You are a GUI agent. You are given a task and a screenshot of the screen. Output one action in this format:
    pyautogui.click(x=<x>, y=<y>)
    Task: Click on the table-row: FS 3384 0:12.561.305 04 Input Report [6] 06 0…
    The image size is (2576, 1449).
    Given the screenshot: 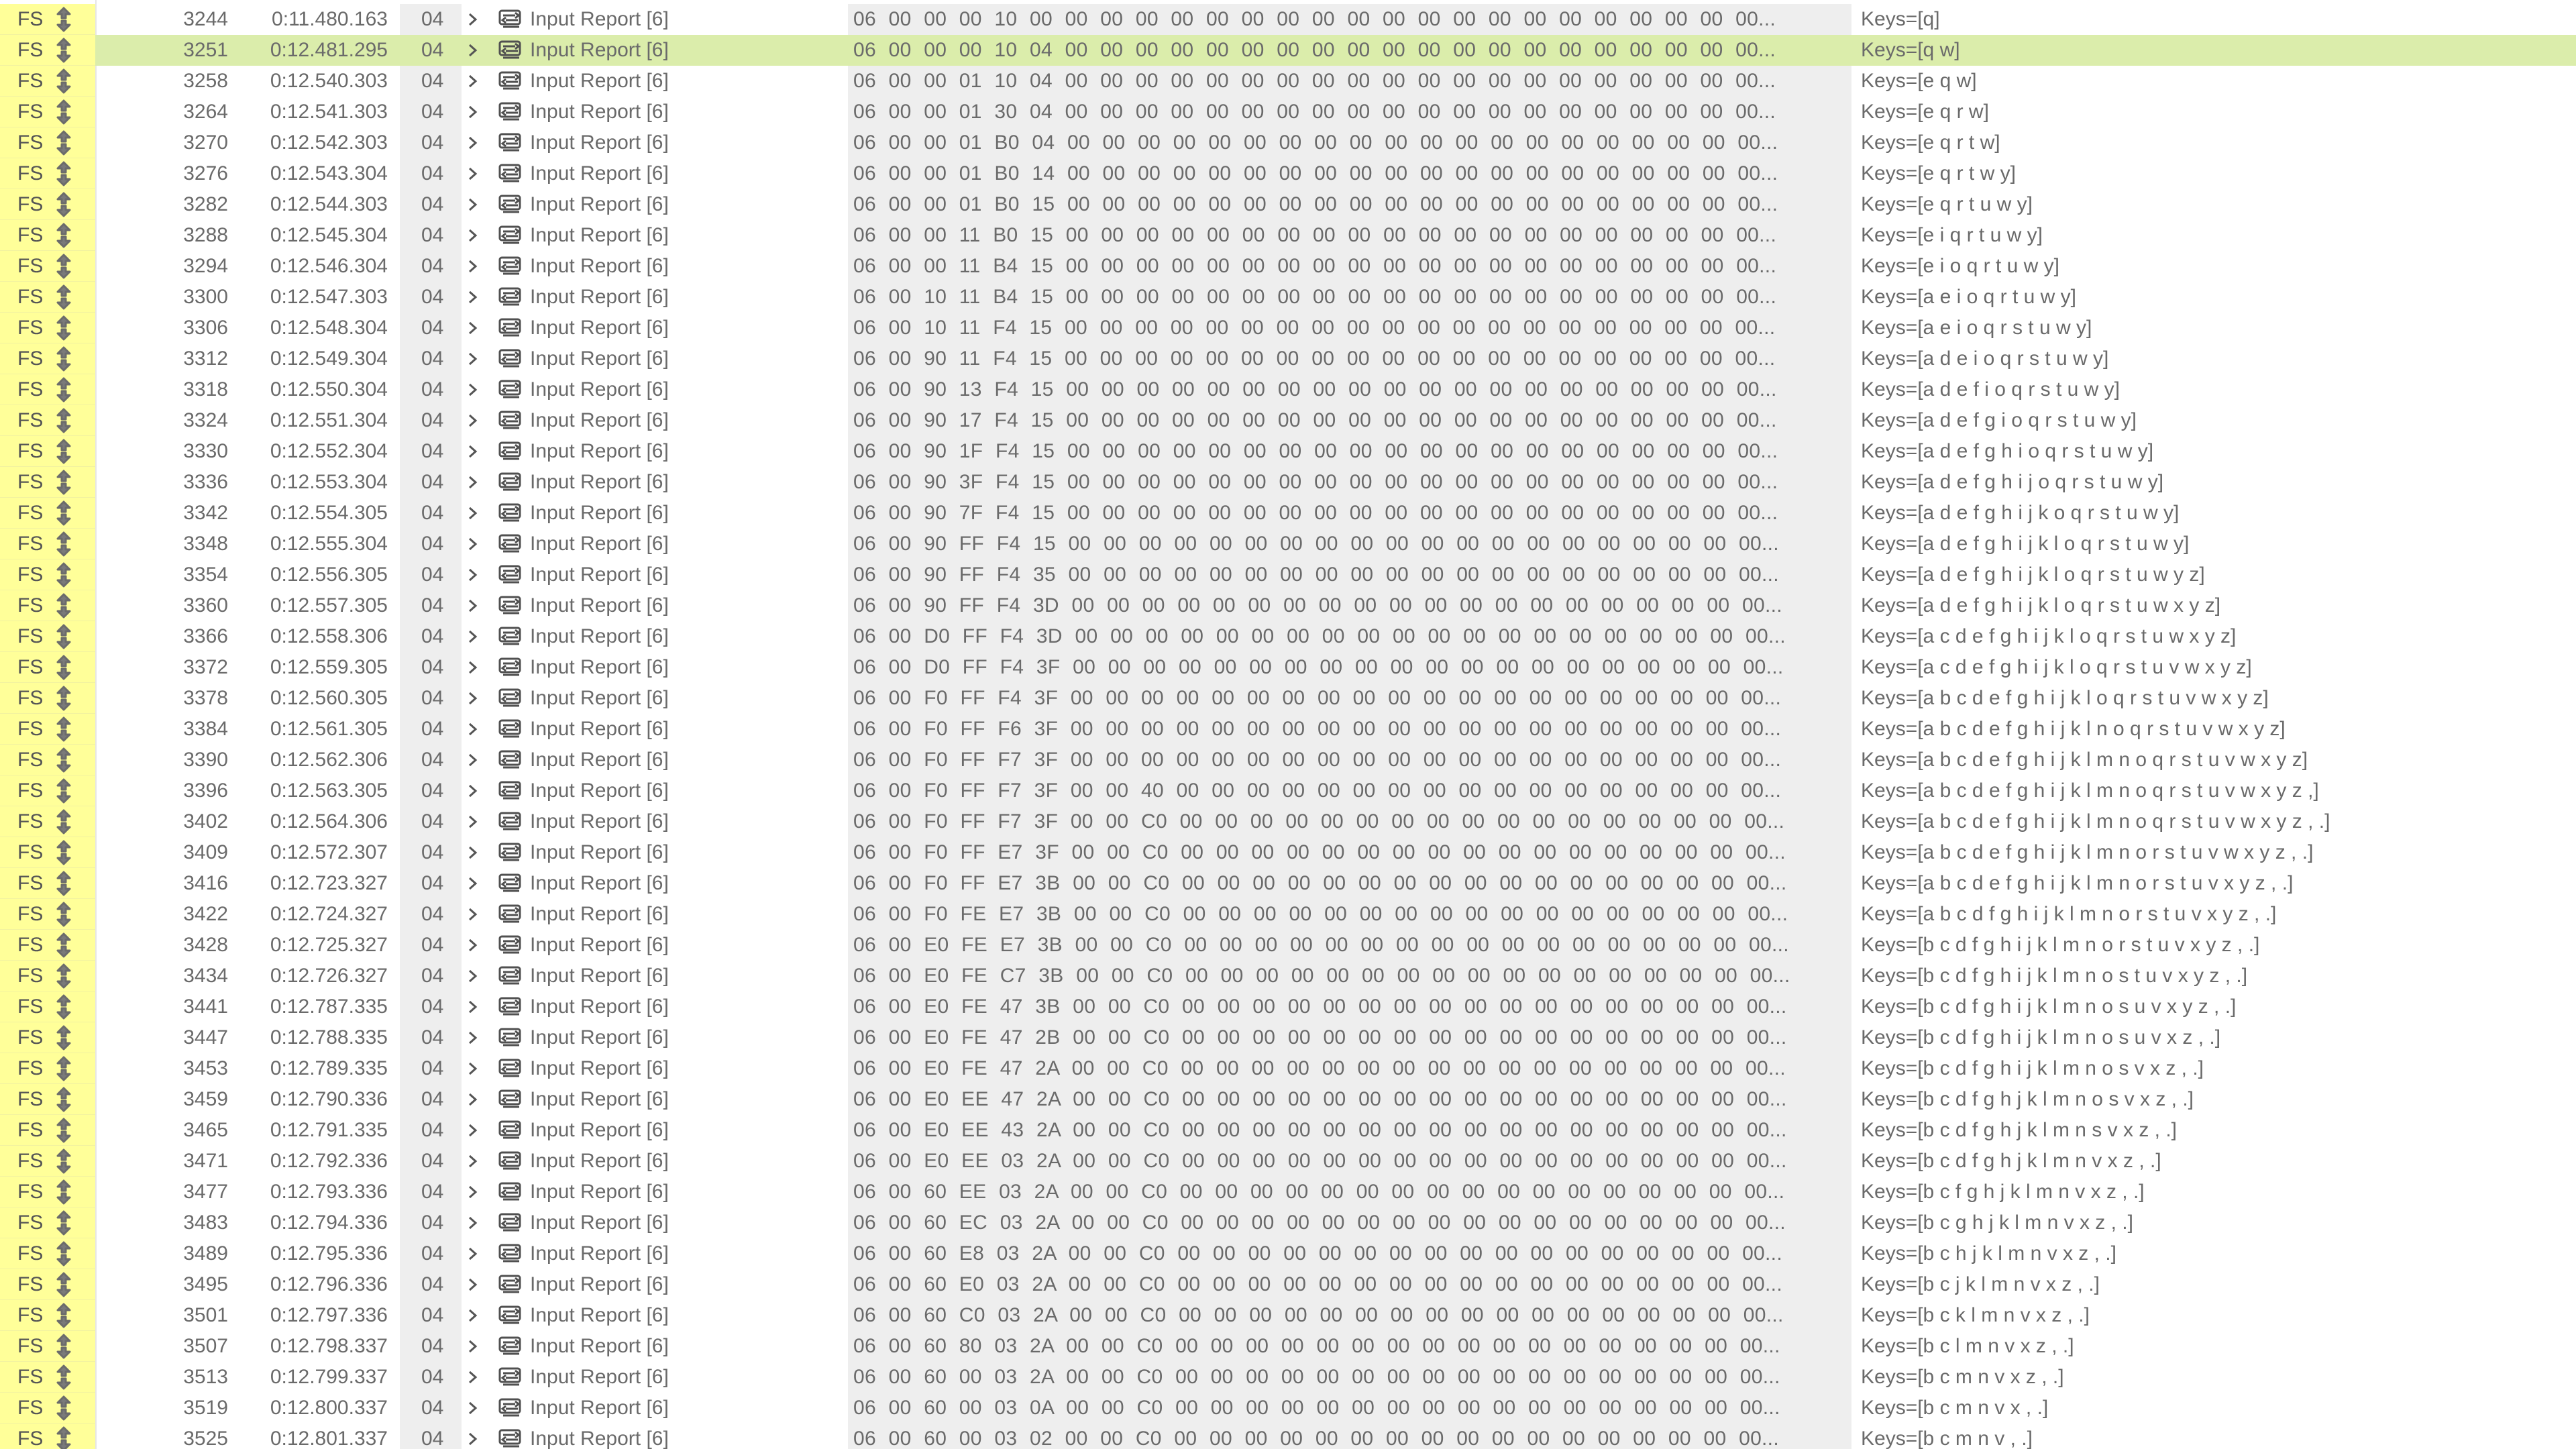 What is the action you would take?
    pyautogui.click(x=1288, y=729)
    